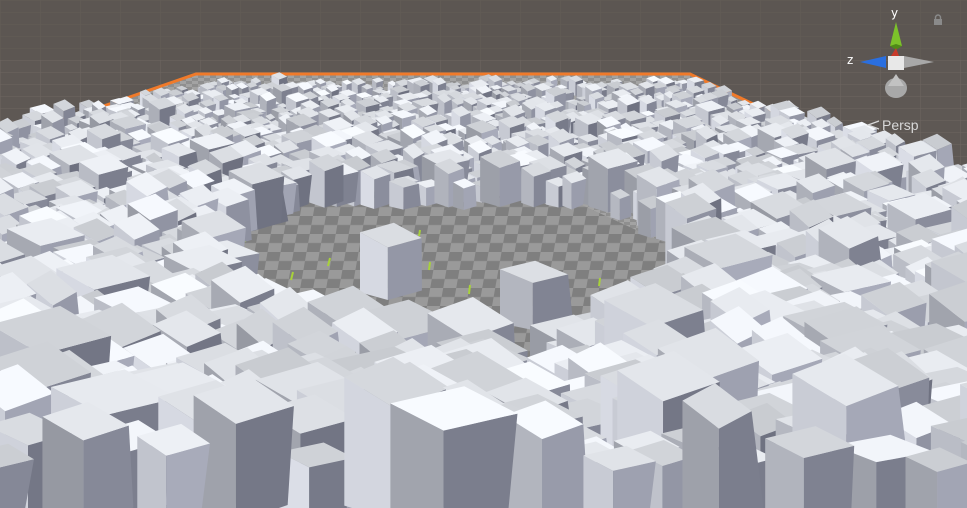 Image resolution: width=967 pixels, height=508 pixels. What do you see at coordinates (900, 125) in the screenshot?
I see `projection-label: Persp` at bounding box center [900, 125].